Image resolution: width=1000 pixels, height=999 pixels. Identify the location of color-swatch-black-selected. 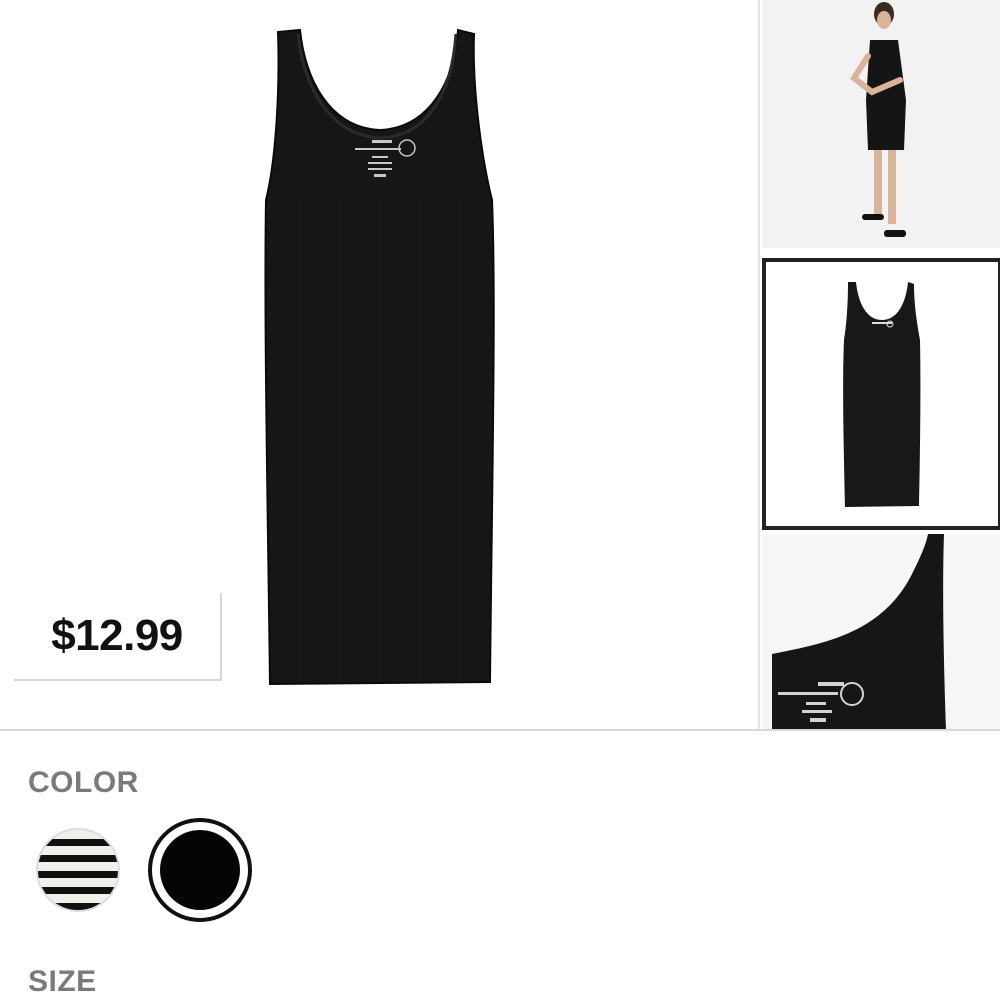
(200, 870).